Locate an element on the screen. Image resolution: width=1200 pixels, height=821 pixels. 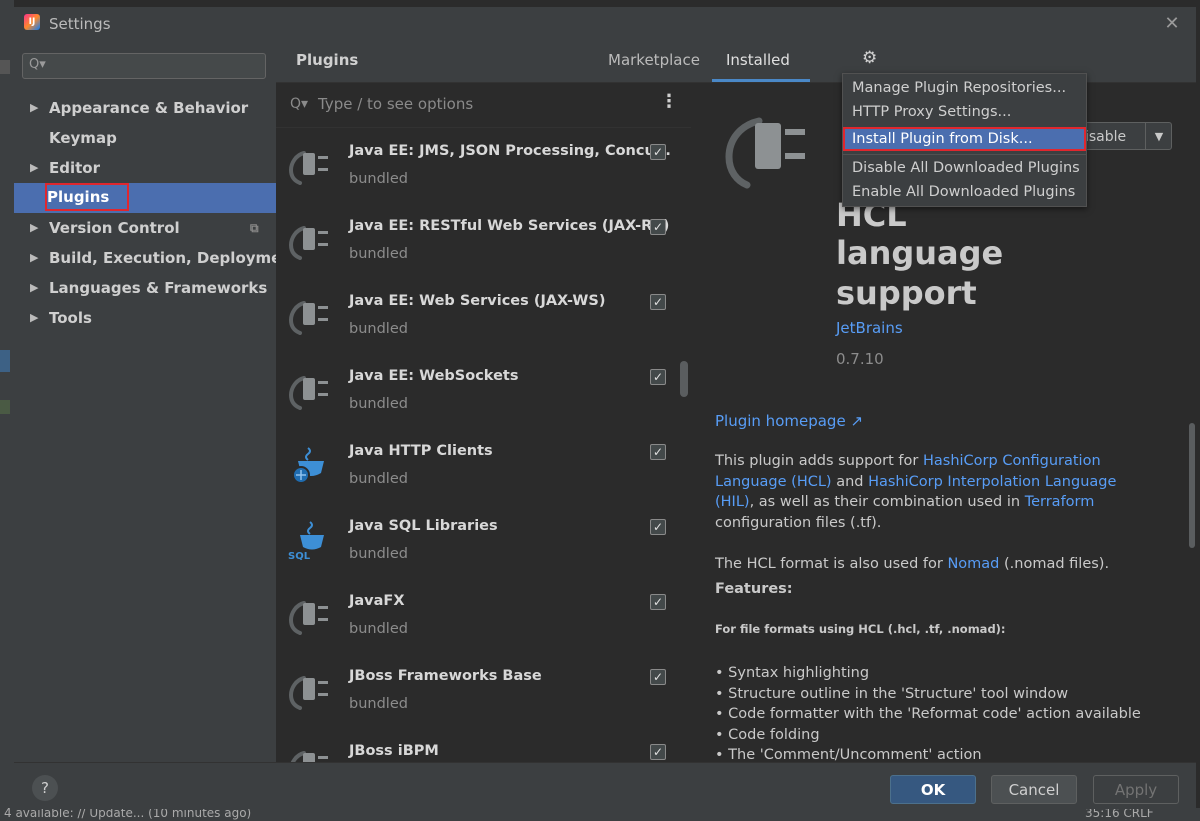
gear-icon: ⚙ is located at coordinates (869, 58).